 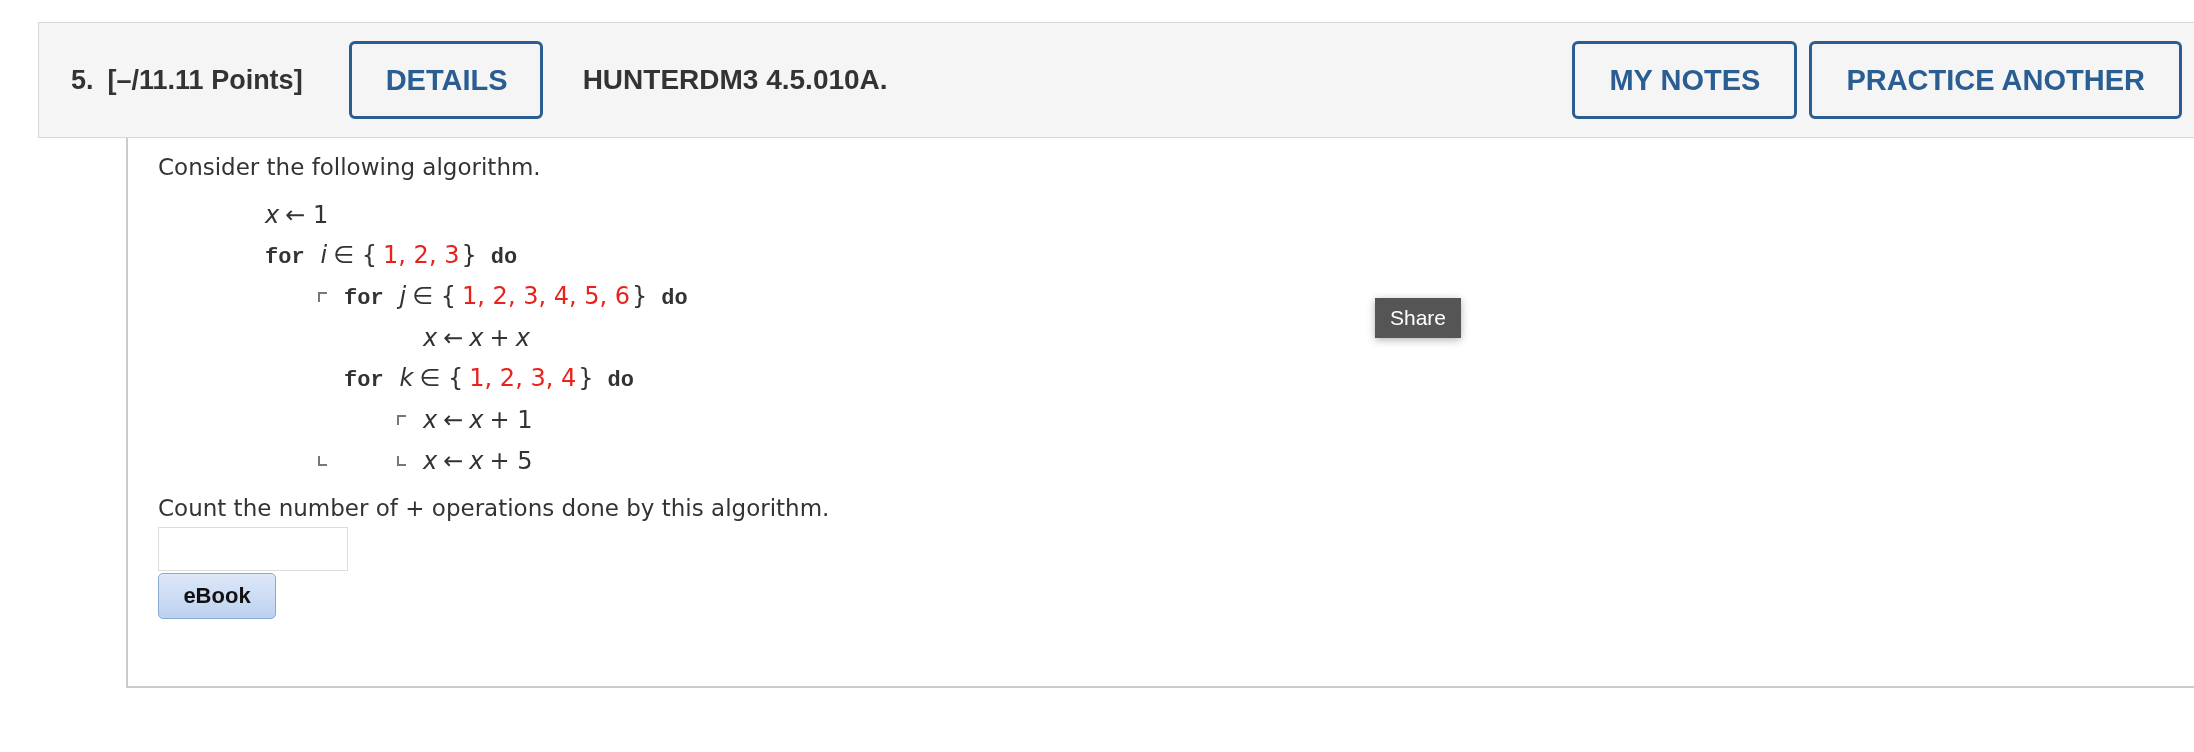 I want to click on question-code: HUNTERDM3 4.5.010A., so click(x=735, y=80).